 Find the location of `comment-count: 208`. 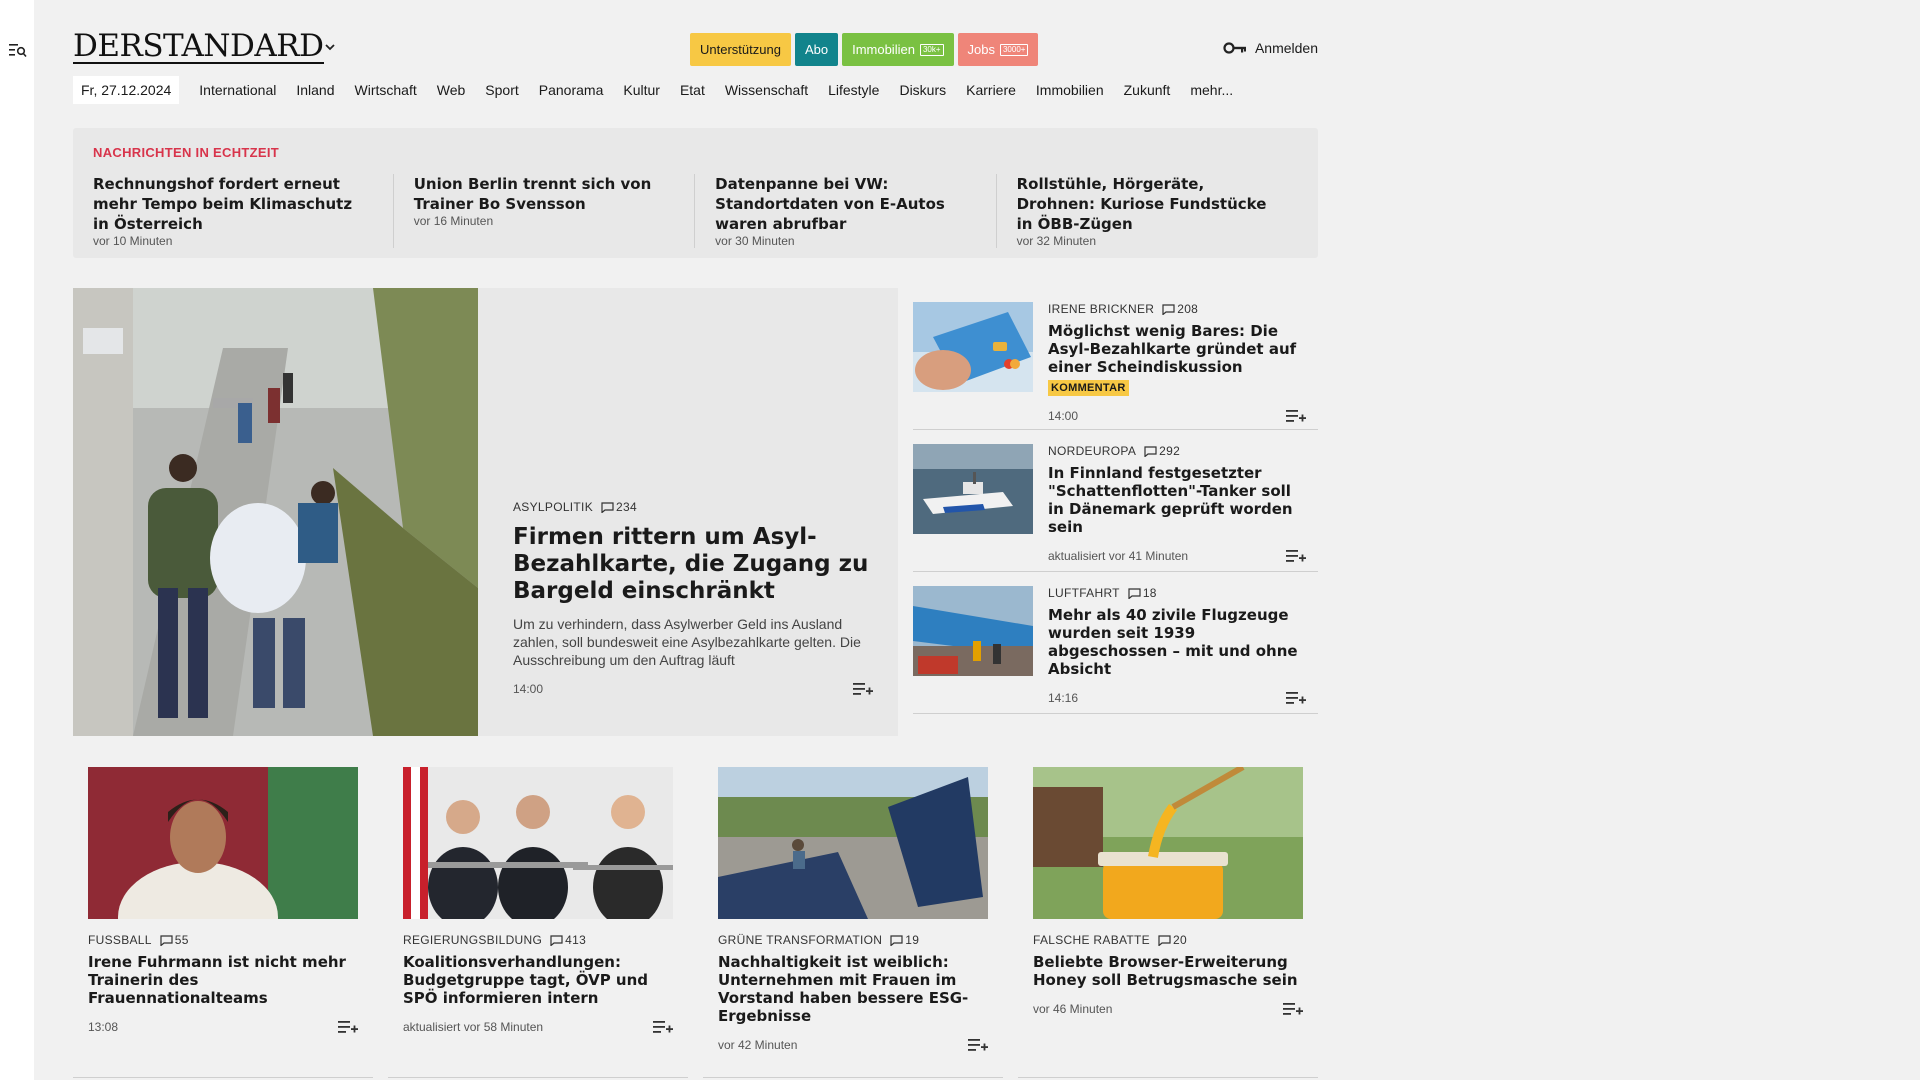

comment-count: 208 is located at coordinates (1180, 309).